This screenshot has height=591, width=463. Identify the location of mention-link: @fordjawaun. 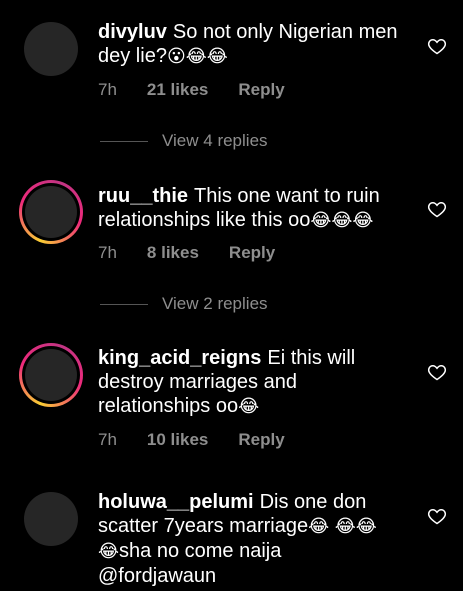
(157, 576).